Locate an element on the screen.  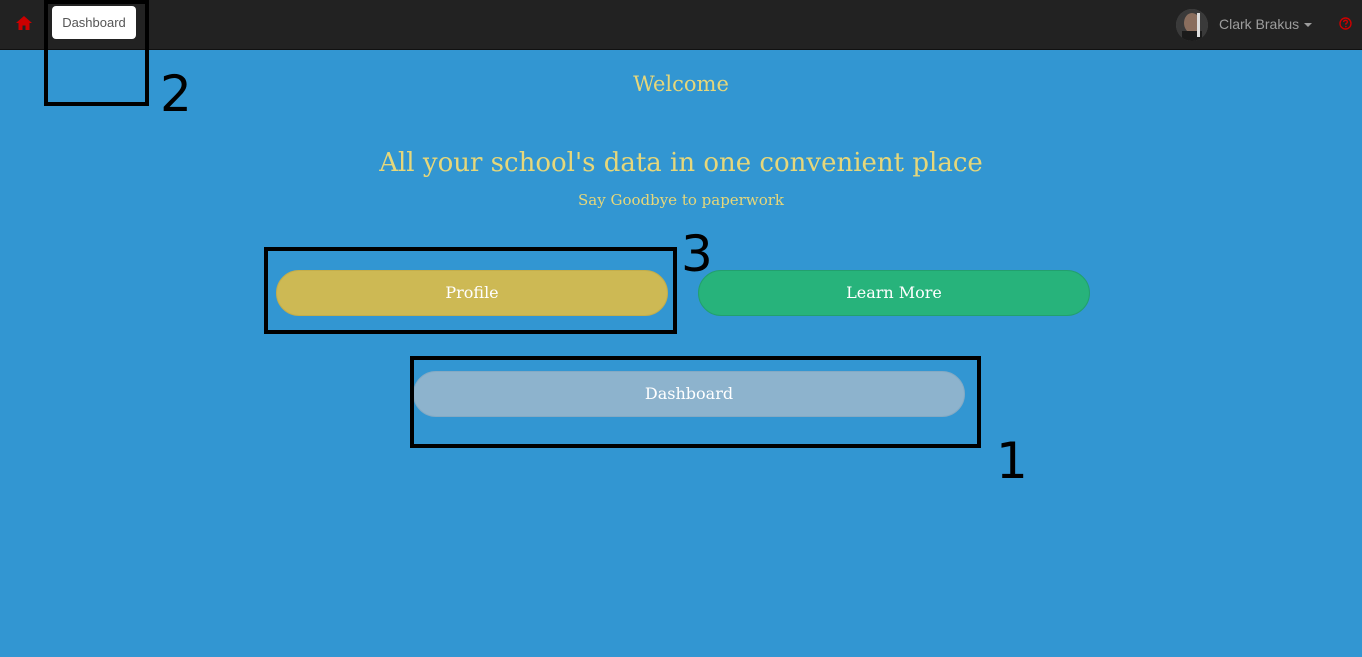
user-menu-toggle: Clark Brakus is located at coordinates (1266, 24).